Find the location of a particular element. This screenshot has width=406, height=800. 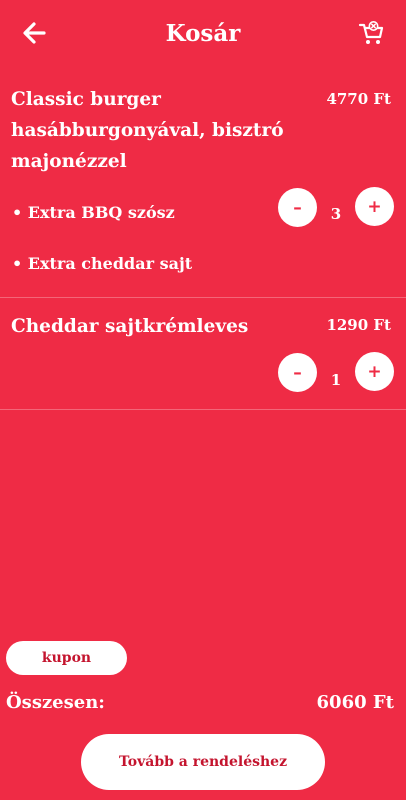

item-price: 4770 Ft is located at coordinates (358, 99).